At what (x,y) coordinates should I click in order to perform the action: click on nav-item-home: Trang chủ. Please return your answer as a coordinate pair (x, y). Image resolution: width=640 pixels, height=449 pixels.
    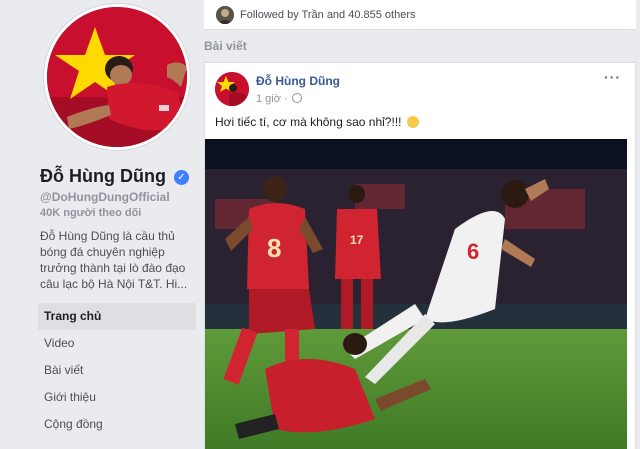
    Looking at the image, I should click on (117, 316).